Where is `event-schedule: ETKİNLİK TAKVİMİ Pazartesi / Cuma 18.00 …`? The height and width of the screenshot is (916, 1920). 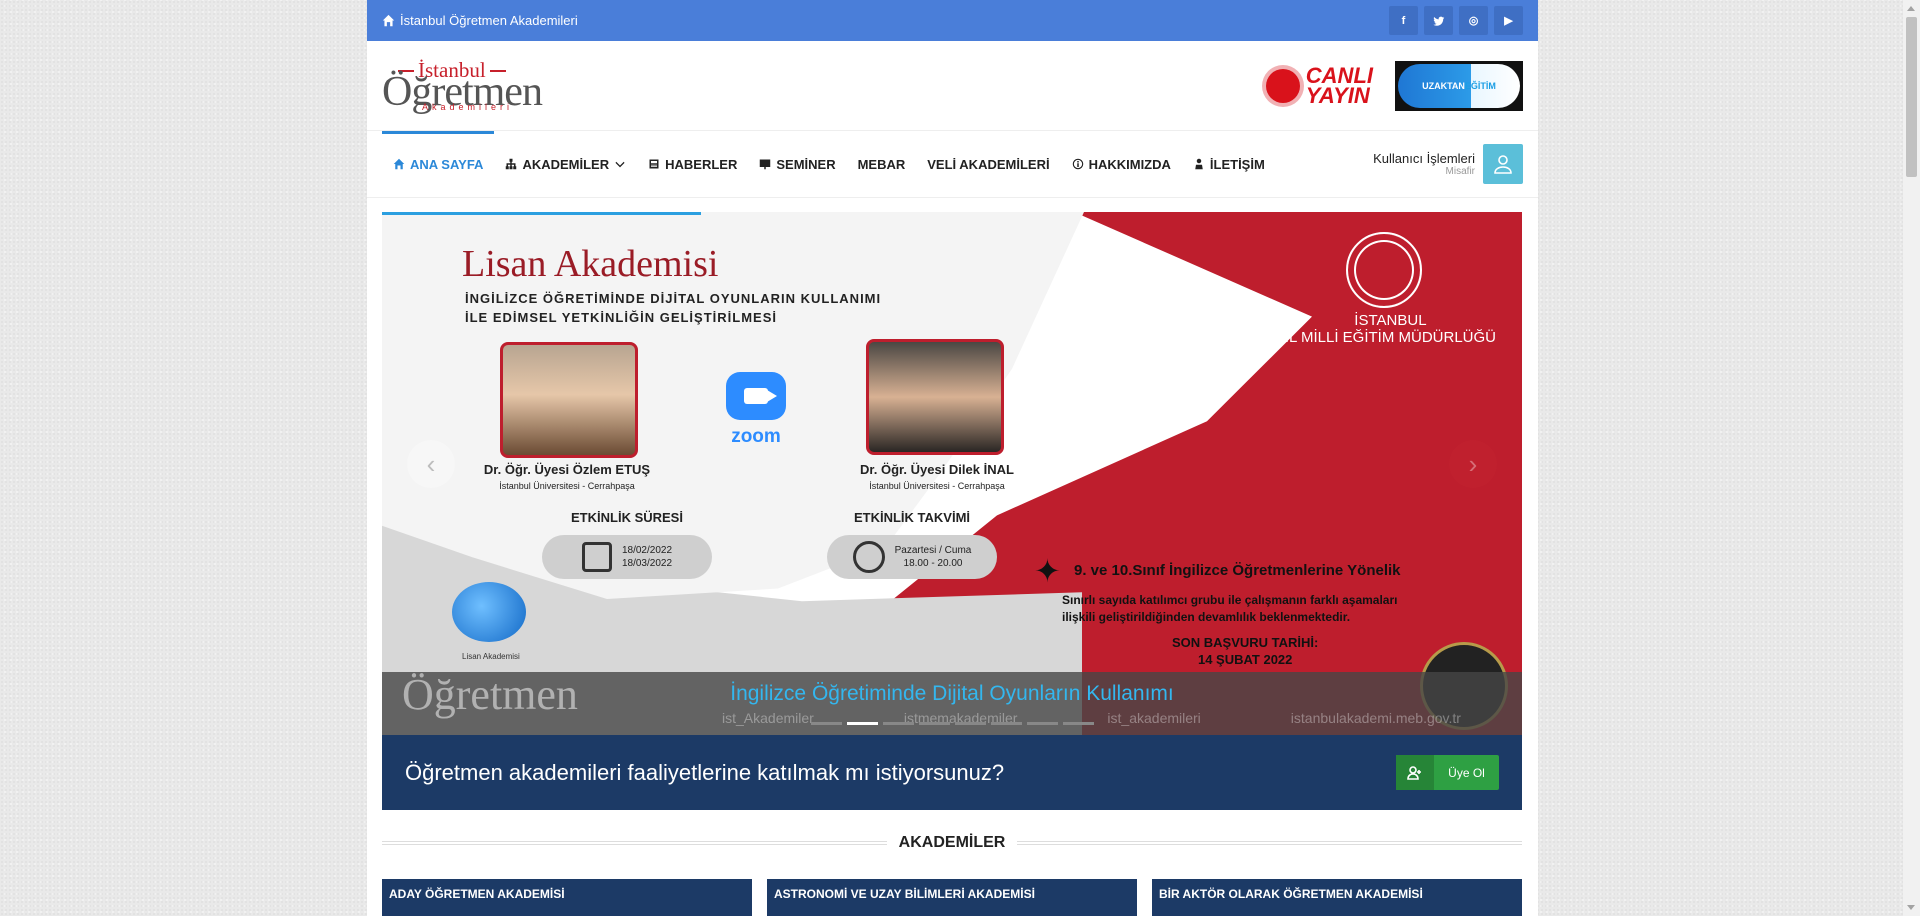 event-schedule: ETKİNLİK TAKVİMİ Pazartesi / Cuma 18.00 … is located at coordinates (912, 544).